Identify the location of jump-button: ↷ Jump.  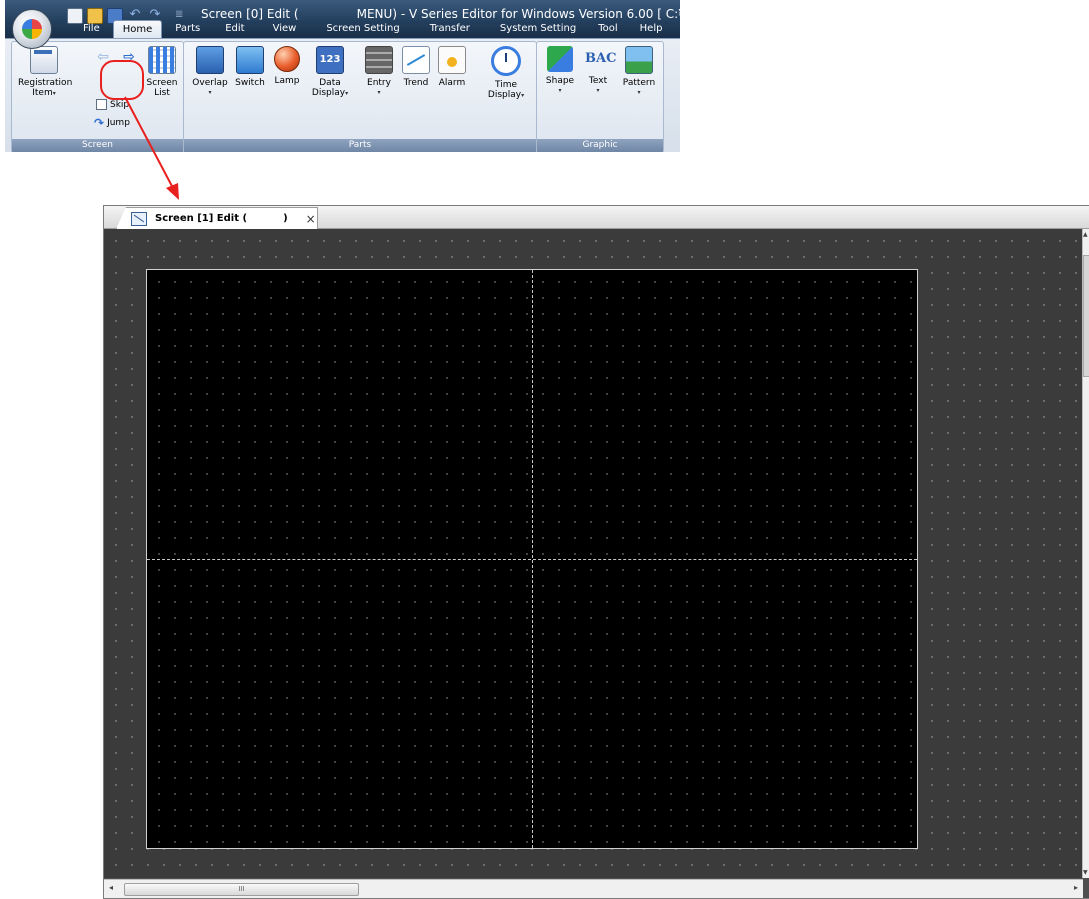
(112, 123).